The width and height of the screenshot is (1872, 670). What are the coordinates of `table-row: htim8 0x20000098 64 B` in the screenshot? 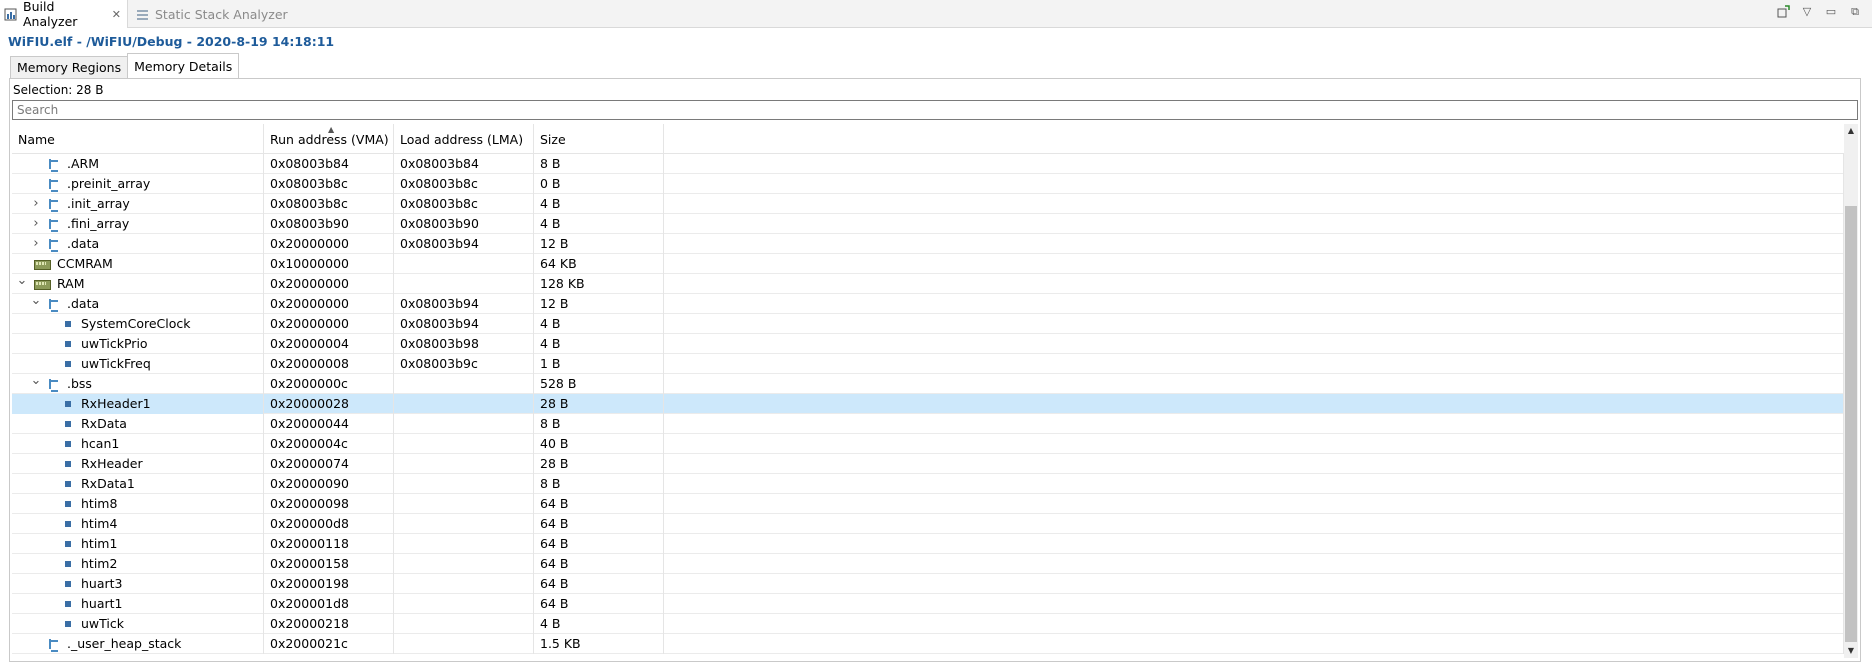 It's located at (928, 504).